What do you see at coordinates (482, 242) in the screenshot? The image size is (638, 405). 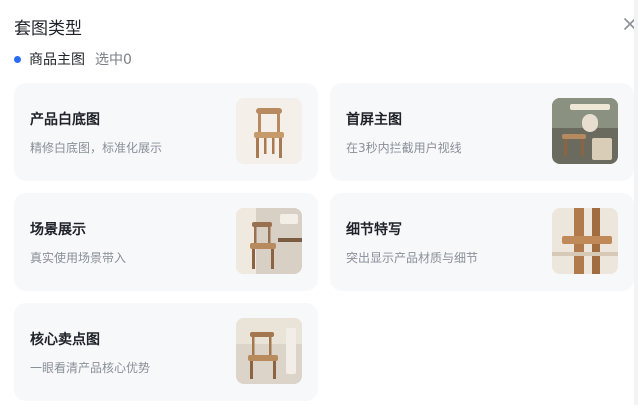 I see `type-card-detail: 细节特写 突出显示产品材质与细节` at bounding box center [482, 242].